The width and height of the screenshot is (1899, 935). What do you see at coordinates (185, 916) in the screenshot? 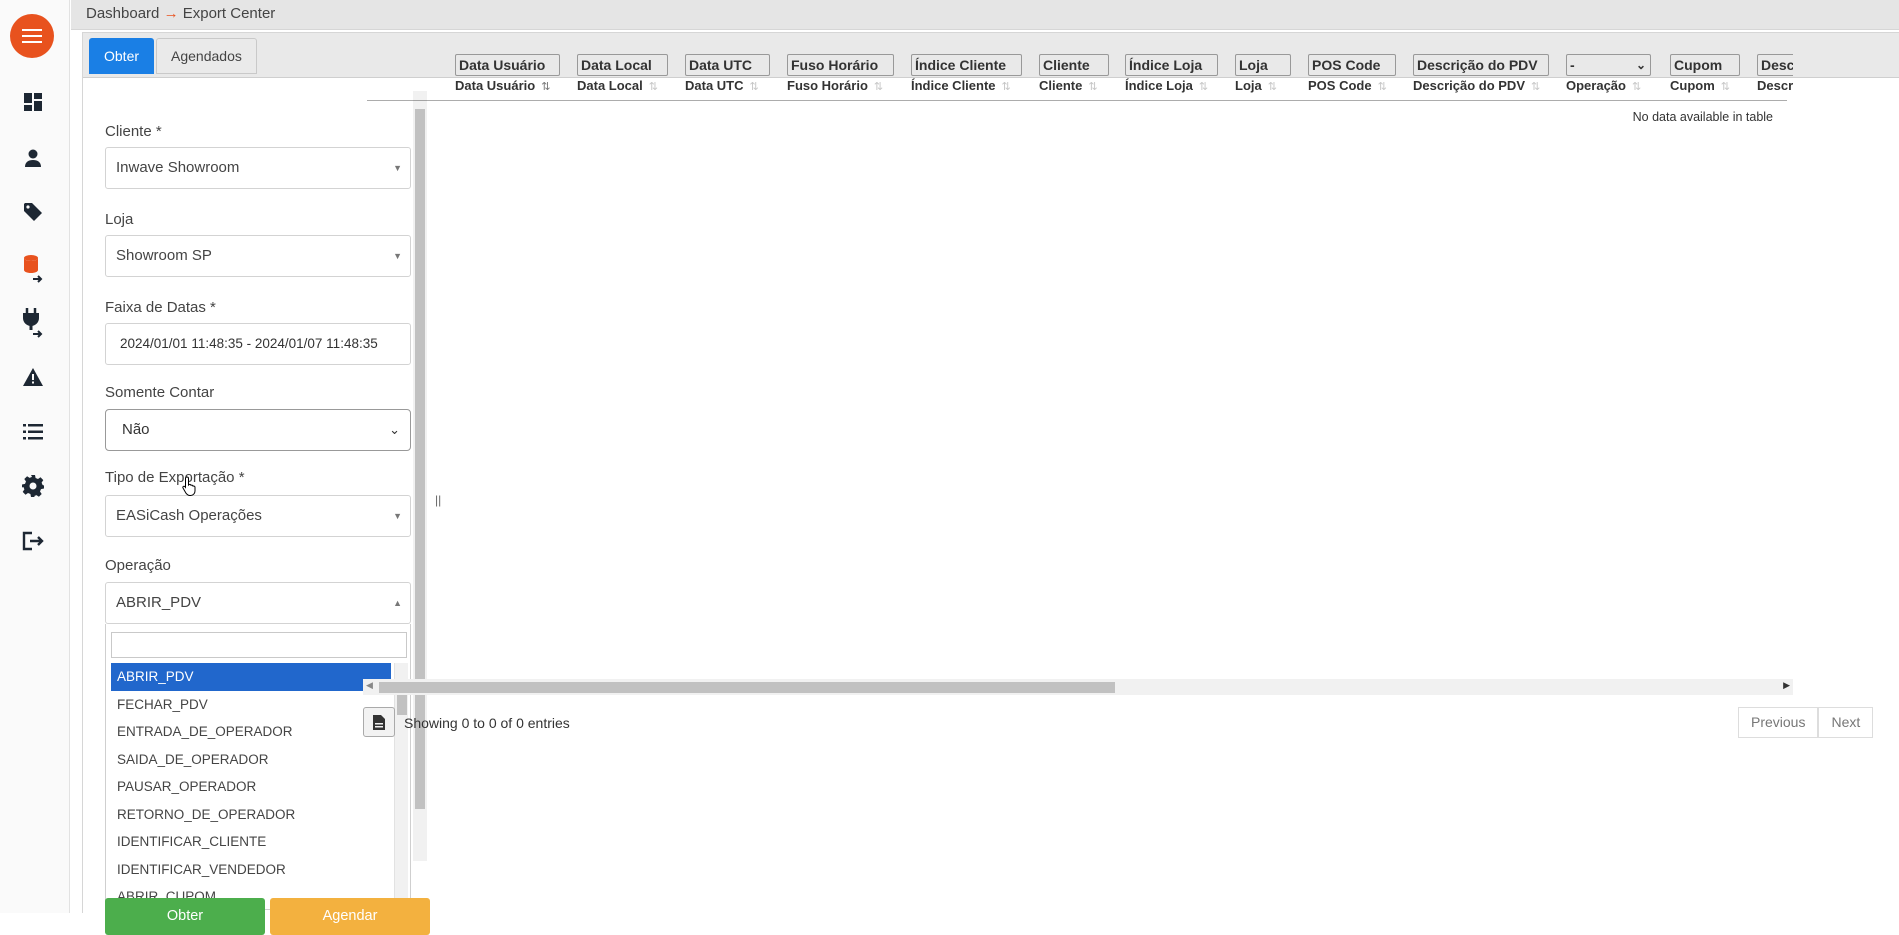
I see `obter-button: Obter` at bounding box center [185, 916].